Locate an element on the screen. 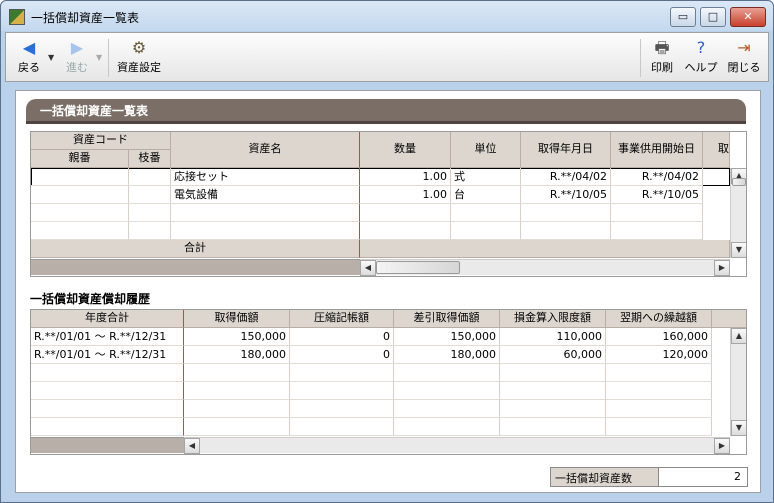 The width and height of the screenshot is (774, 503). header-acquired-date: 取得年月日 is located at coordinates (566, 150).